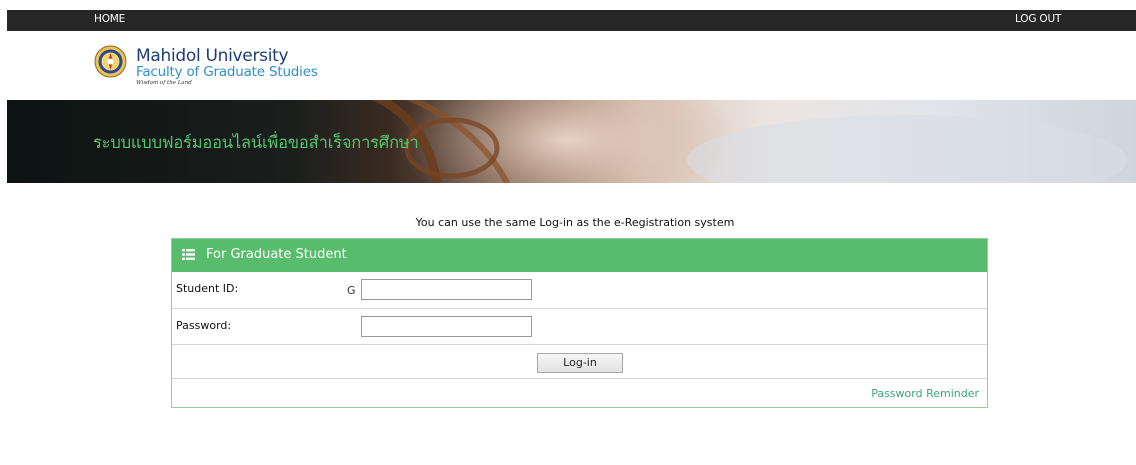 This screenshot has height=465, width=1136. What do you see at coordinates (212, 56) in the screenshot?
I see `university-name: Mahidol University` at bounding box center [212, 56].